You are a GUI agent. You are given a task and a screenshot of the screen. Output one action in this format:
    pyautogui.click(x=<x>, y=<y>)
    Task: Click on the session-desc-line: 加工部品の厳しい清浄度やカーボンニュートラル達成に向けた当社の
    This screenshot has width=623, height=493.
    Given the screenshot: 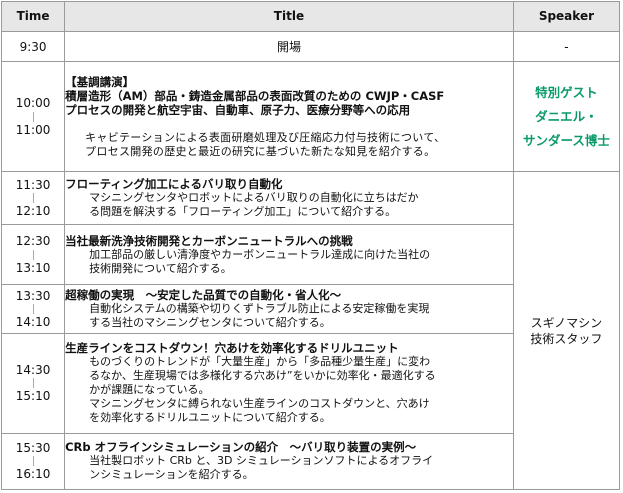 What is the action you would take?
    pyautogui.click(x=260, y=254)
    